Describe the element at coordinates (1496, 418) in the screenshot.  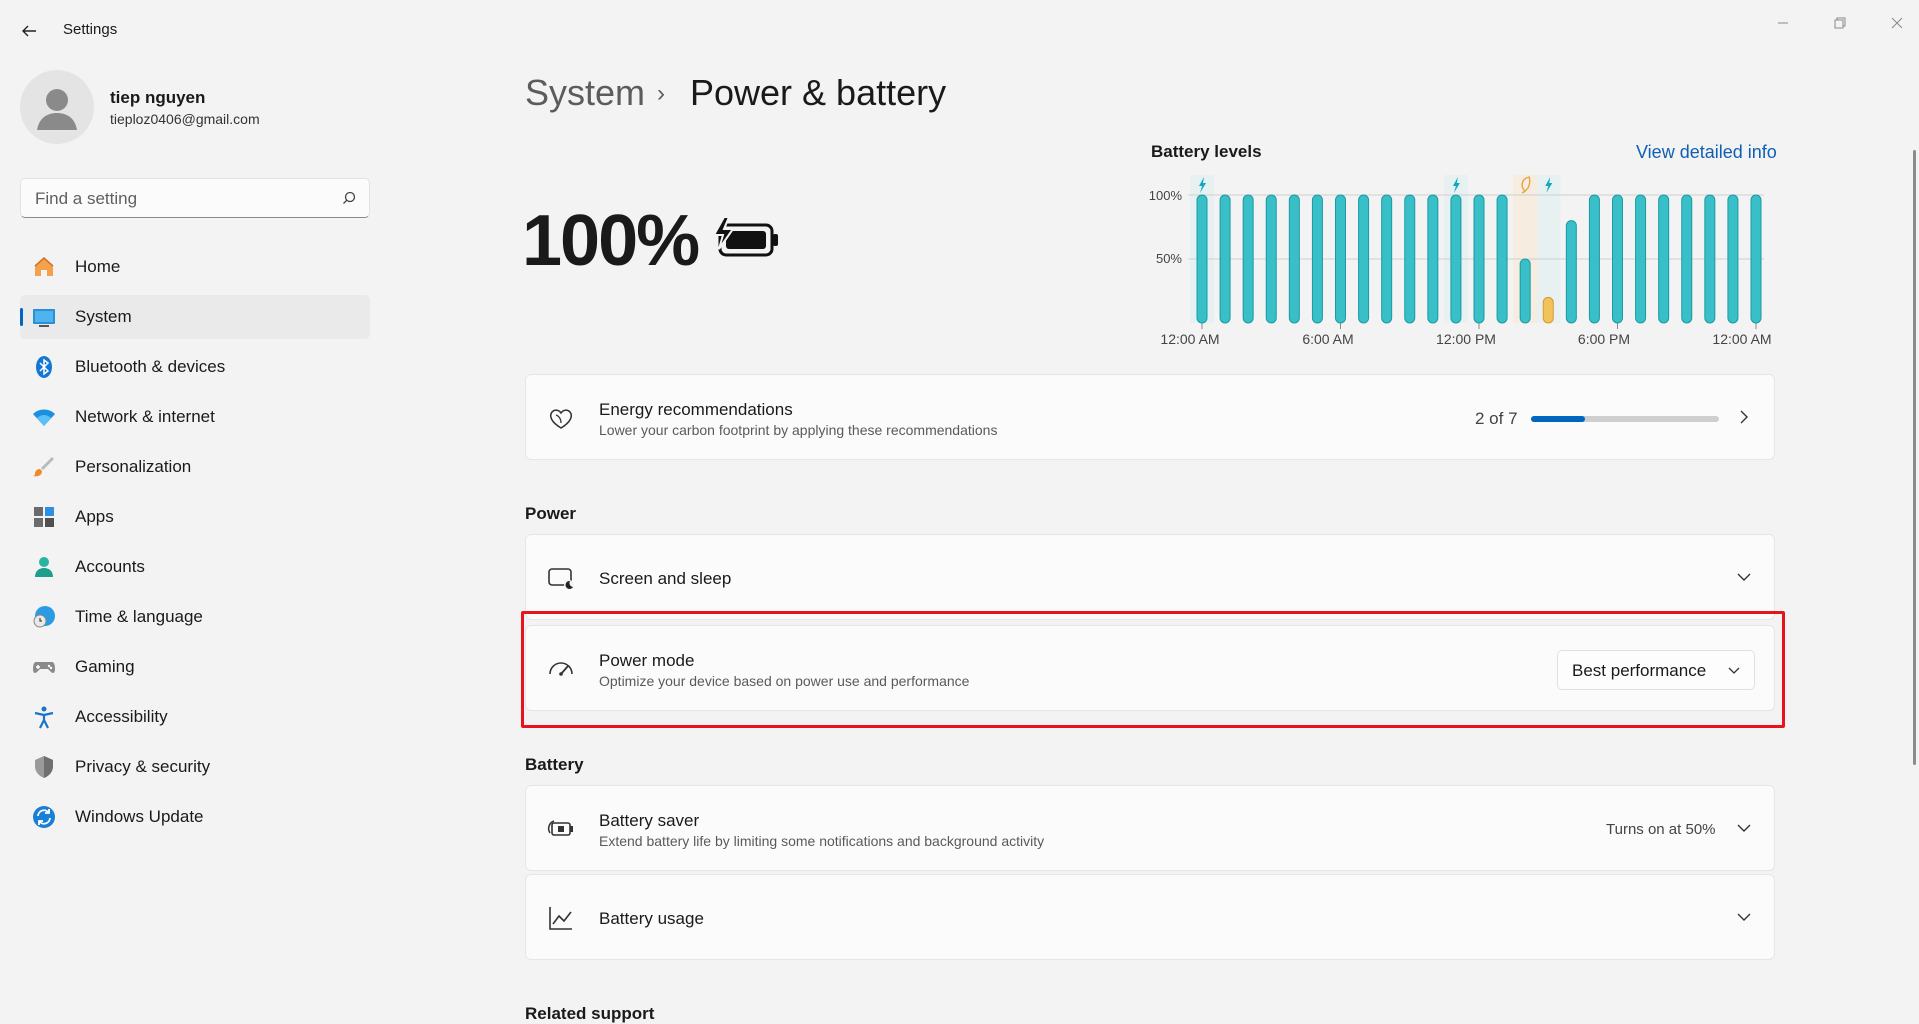
I see `progress-count: 2 of 7` at that location.